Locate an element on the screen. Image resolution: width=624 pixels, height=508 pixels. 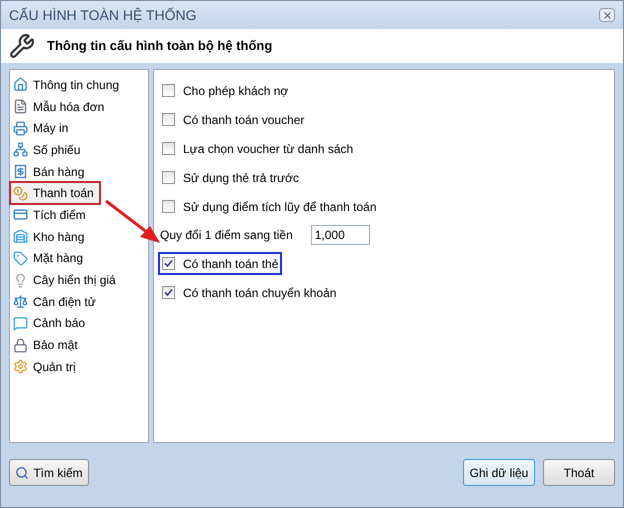
gear-icon is located at coordinates (20, 366).